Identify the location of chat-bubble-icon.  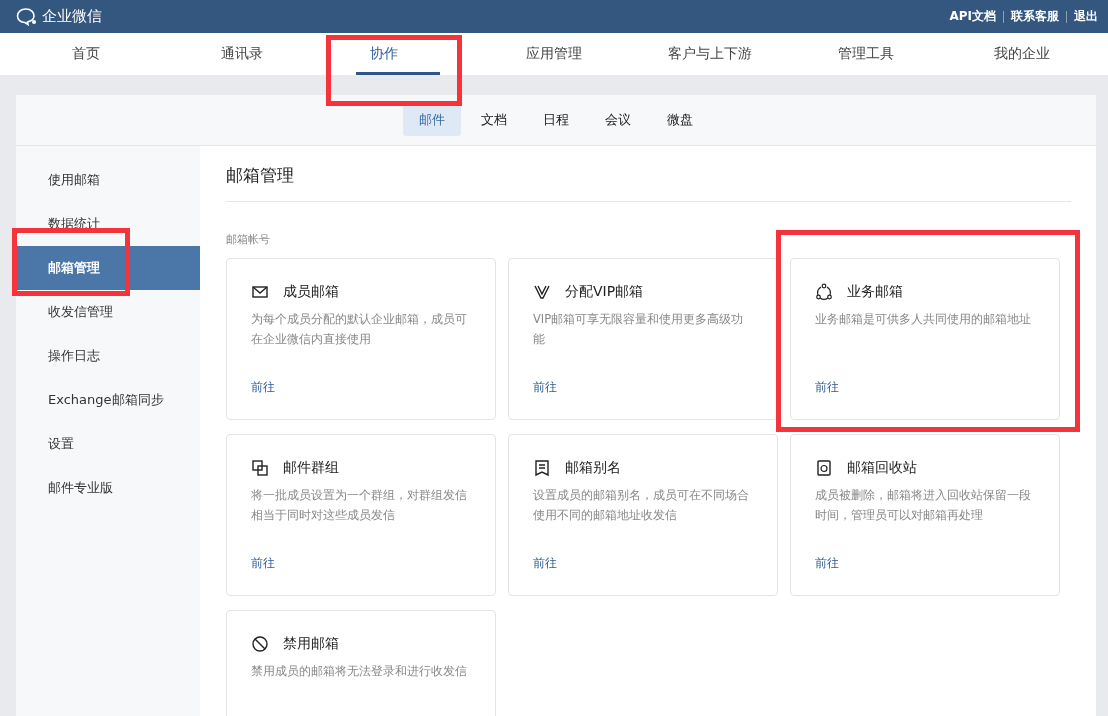
(27, 16).